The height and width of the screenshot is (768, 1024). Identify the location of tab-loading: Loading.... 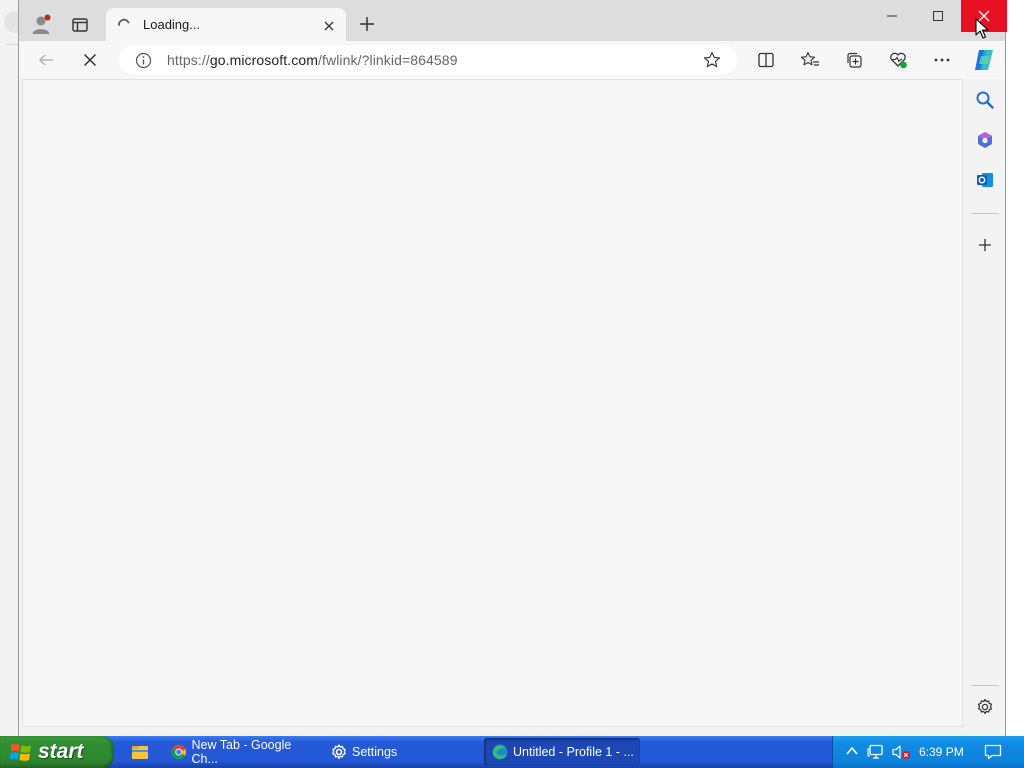
(226, 24).